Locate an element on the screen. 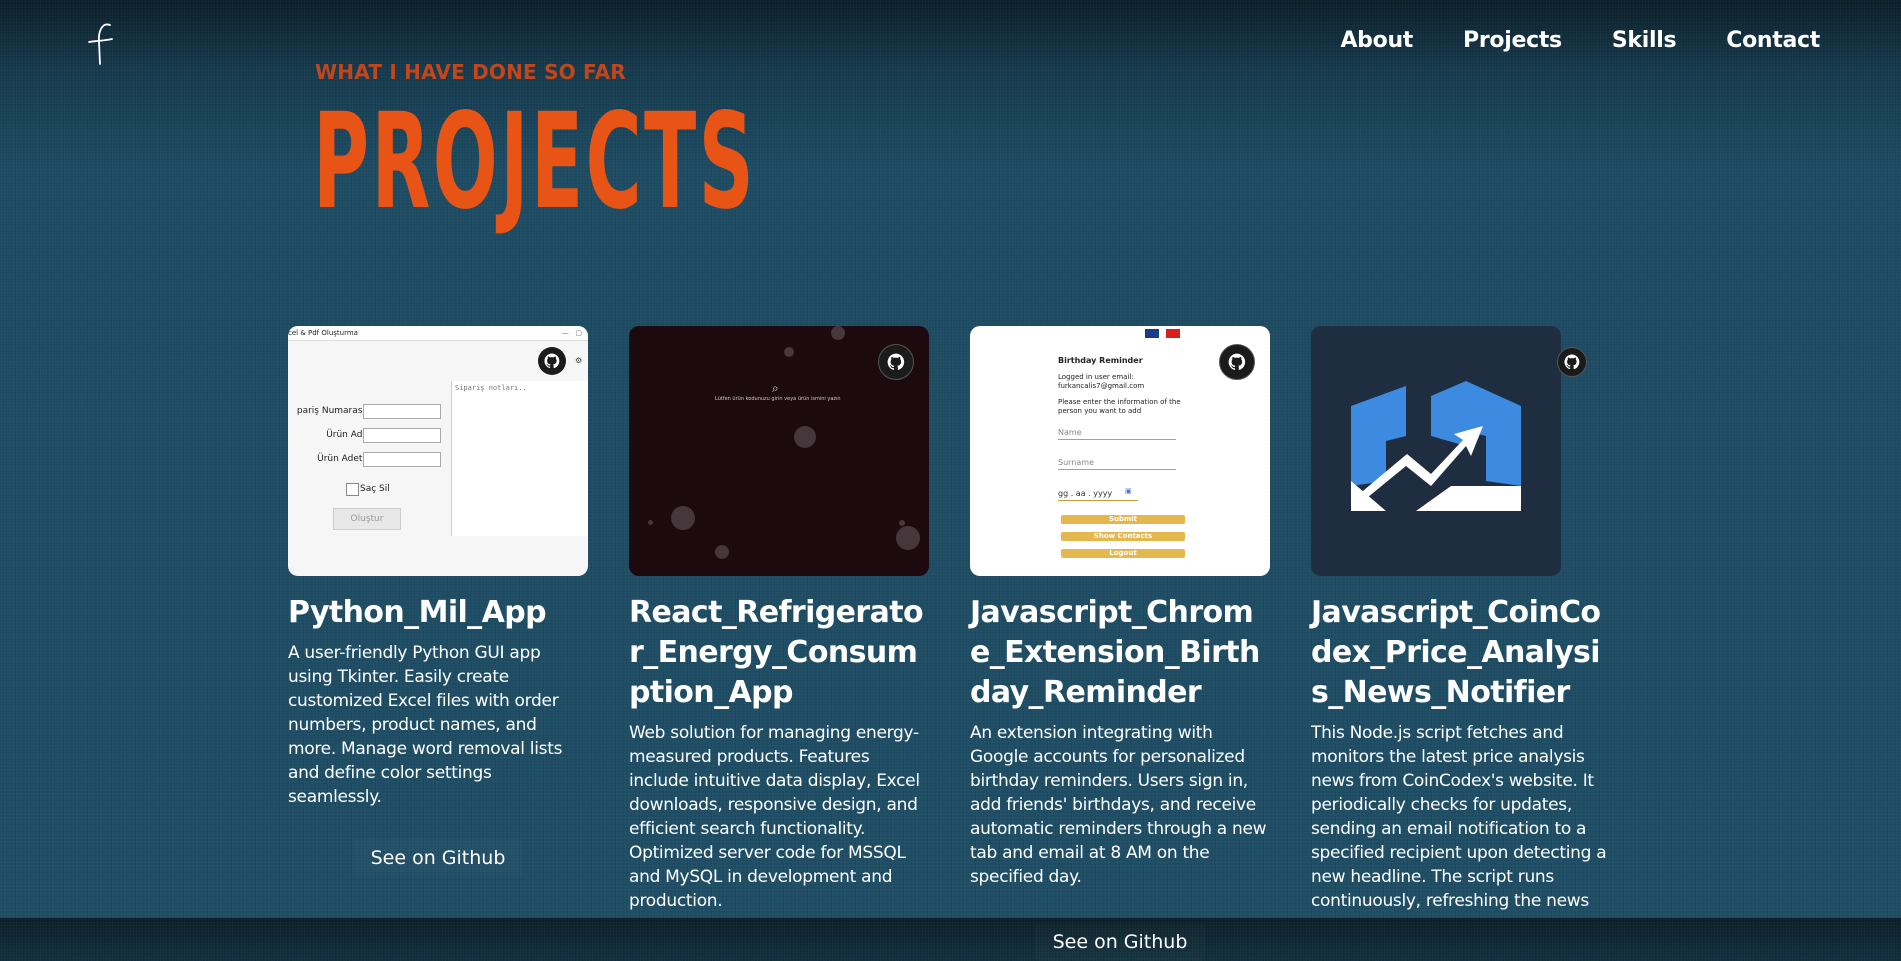 The image size is (1901, 961). form-label: pariş Numarası: is located at coordinates (332, 411).